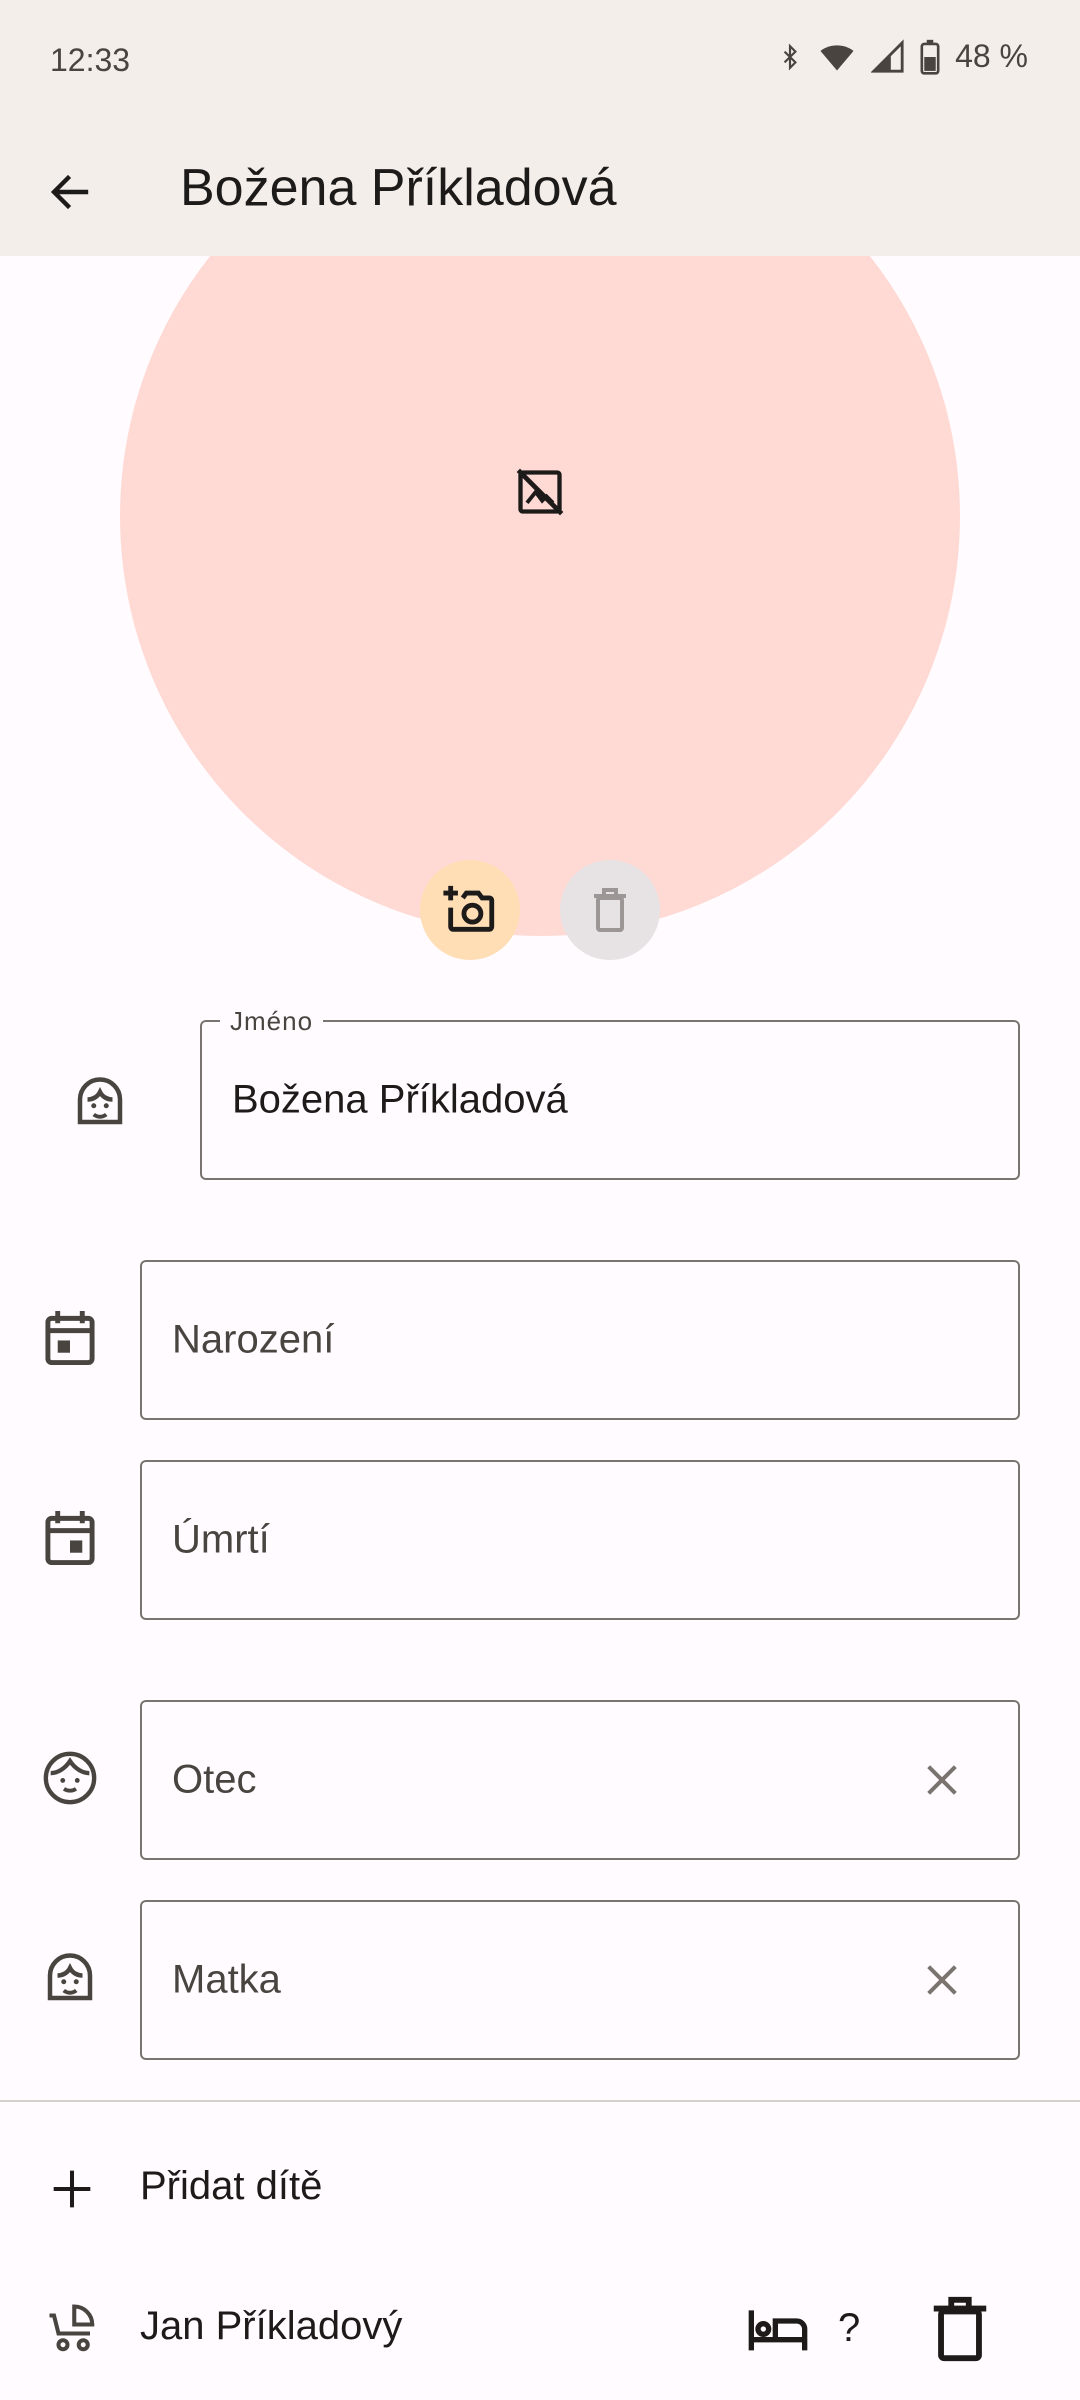 The height and width of the screenshot is (2400, 1080). I want to click on name-field-value: Božena Příkladová, so click(400, 1099).